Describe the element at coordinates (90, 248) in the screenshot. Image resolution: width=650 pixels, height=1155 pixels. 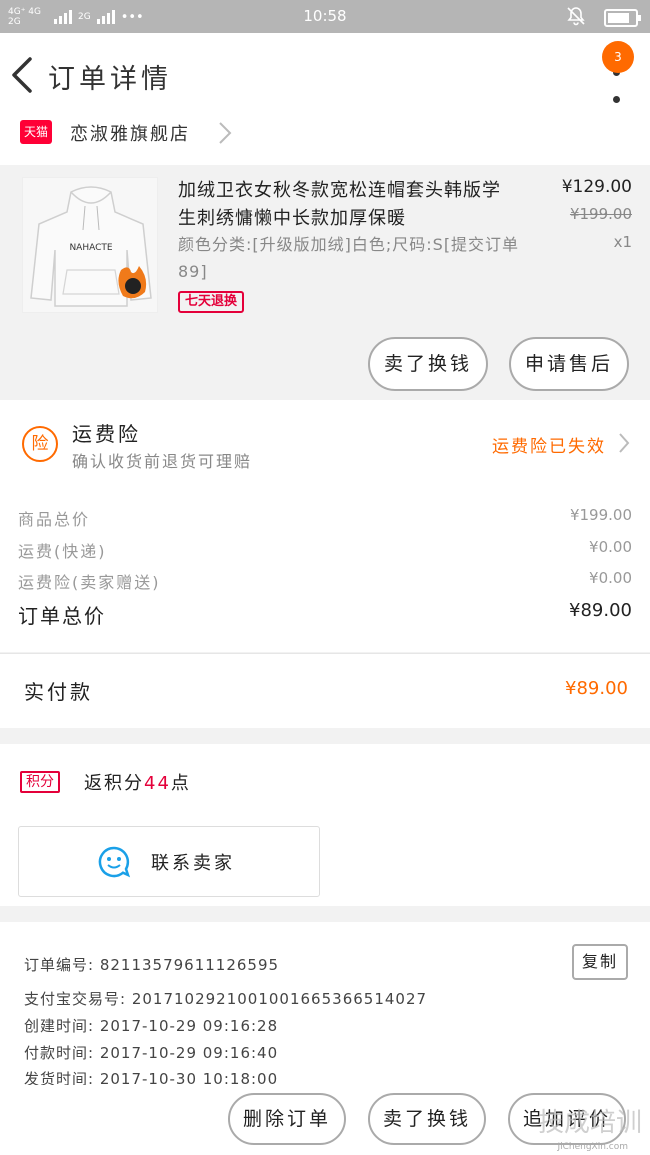
I see `product-image-text: NAHACTE` at that location.